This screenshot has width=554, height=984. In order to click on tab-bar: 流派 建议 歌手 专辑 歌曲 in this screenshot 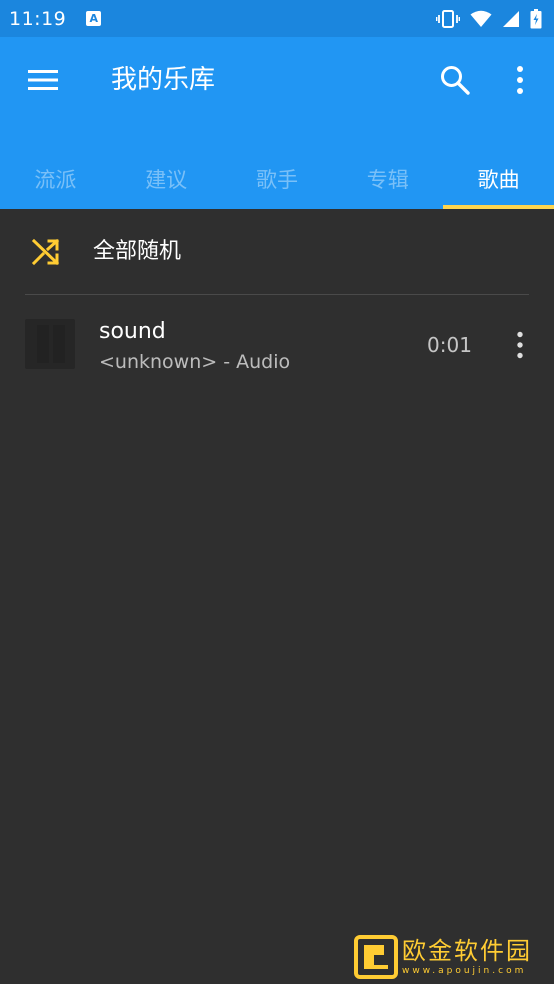, I will do `click(277, 179)`.